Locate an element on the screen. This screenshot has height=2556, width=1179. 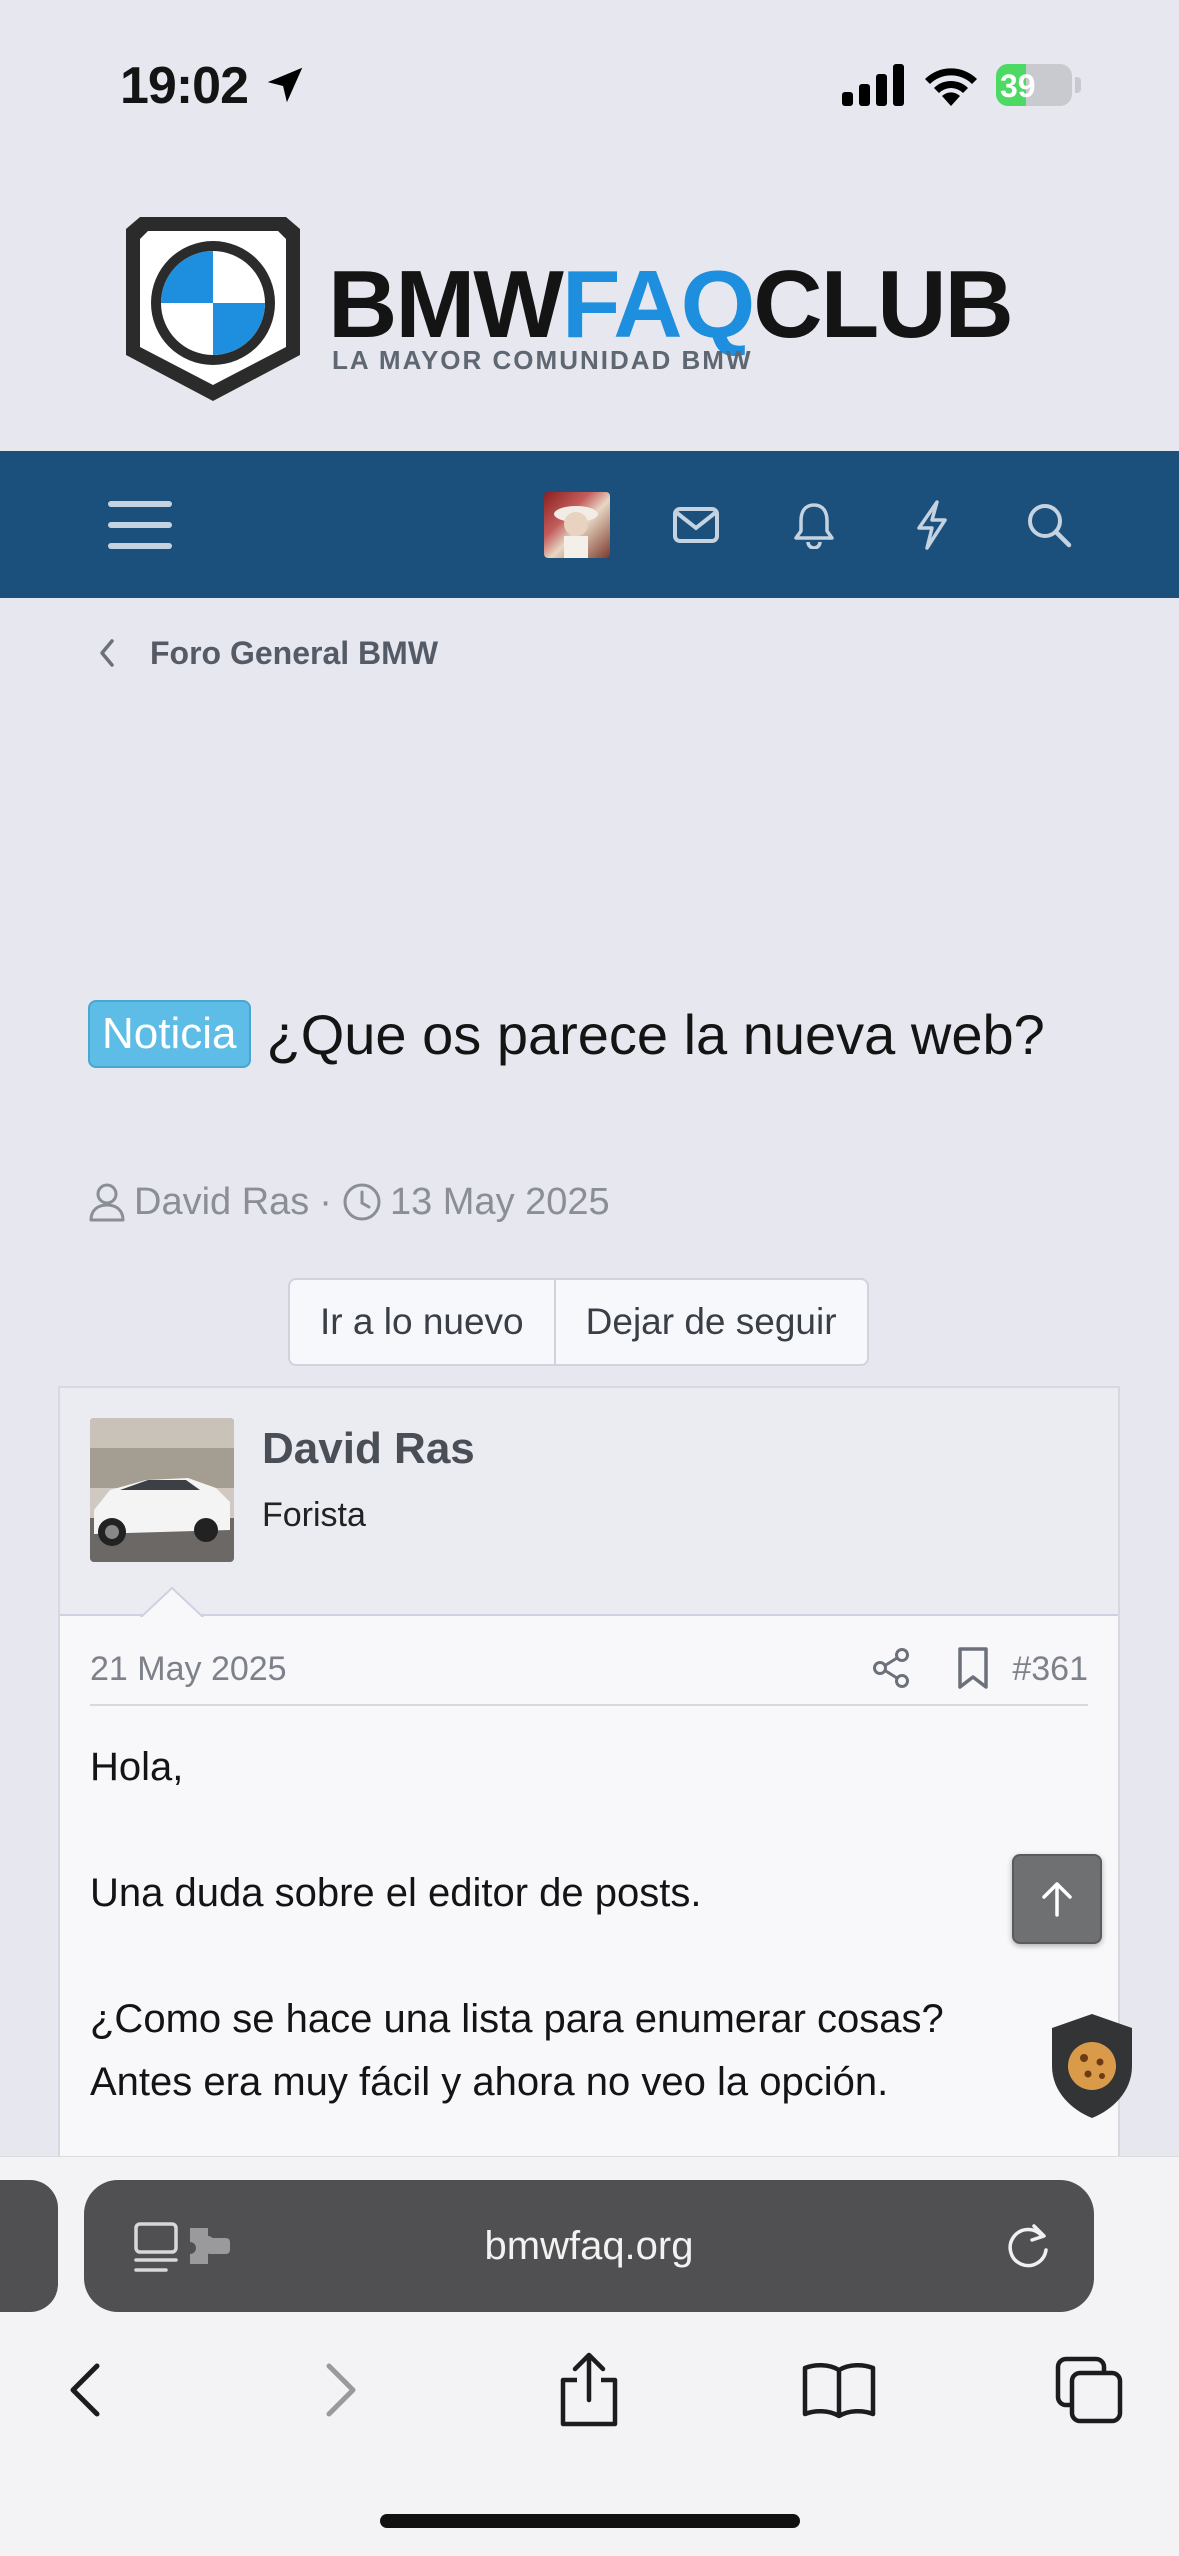
previous-tab-peek is located at coordinates (29, 2246).